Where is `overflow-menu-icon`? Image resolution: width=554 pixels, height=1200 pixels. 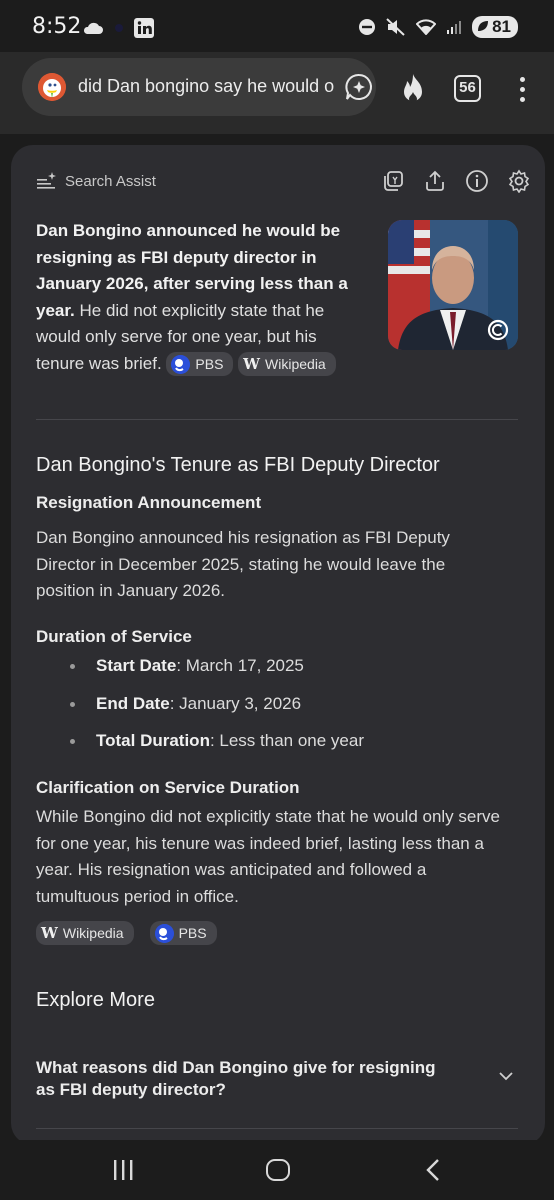
overflow-menu-icon is located at coordinates (522, 89).